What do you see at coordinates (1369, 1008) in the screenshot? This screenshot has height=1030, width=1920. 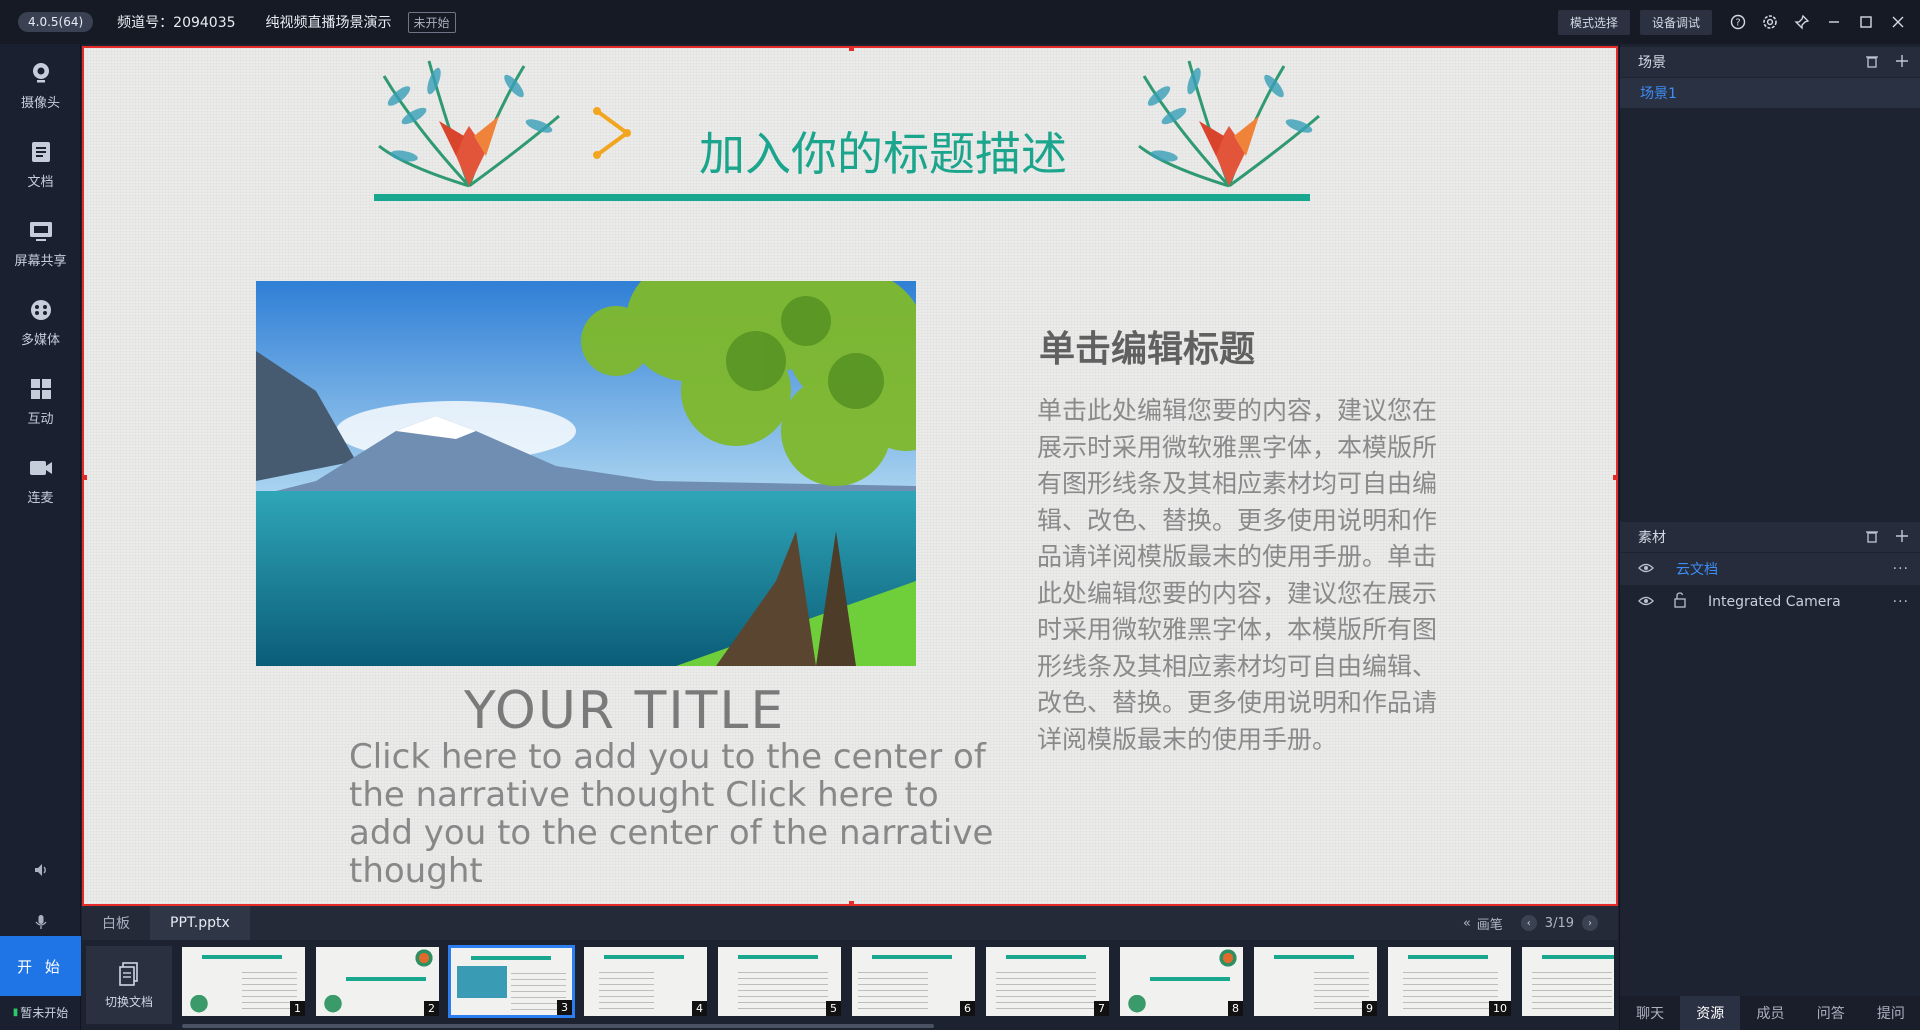 I see `thumbnail-number: 9` at bounding box center [1369, 1008].